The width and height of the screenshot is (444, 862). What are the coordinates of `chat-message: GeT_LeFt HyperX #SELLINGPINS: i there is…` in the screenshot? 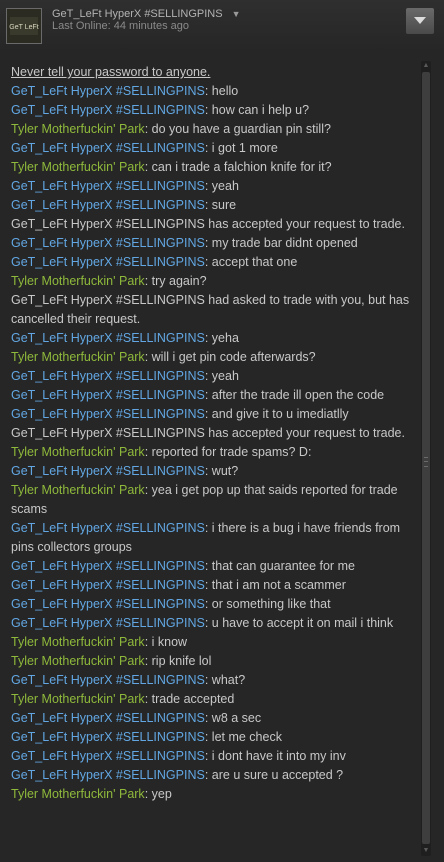 It's located at (211, 538).